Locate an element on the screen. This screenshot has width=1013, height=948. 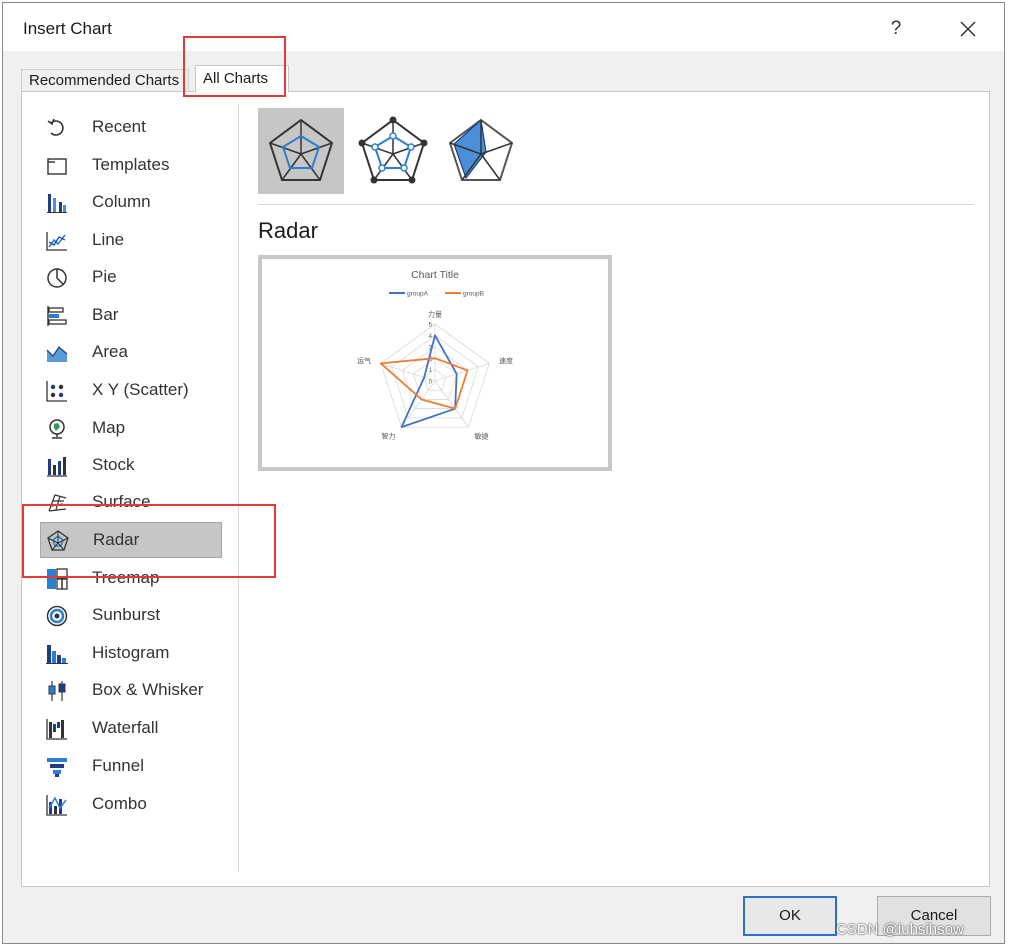
sidebar-item-surface: Surface is located at coordinates (130, 502).